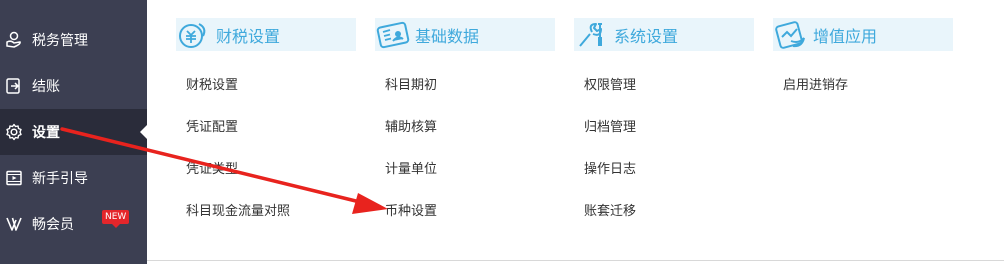  Describe the element at coordinates (14, 224) in the screenshot. I see `vip-icon` at that location.